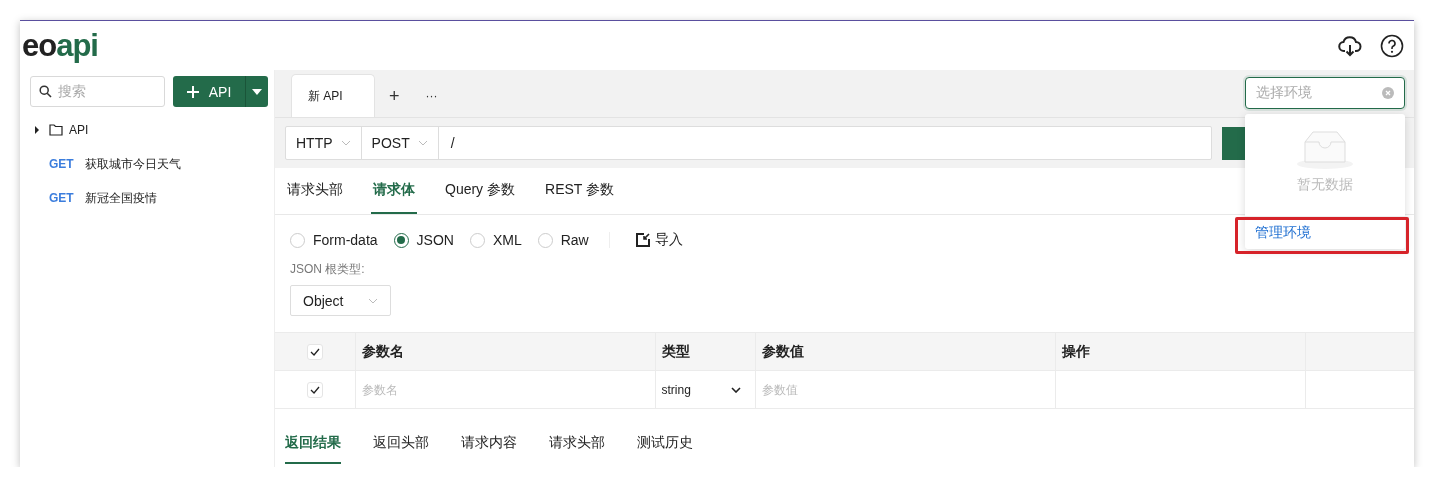  What do you see at coordinates (147, 130) in the screenshot?
I see `folder-item: API` at bounding box center [147, 130].